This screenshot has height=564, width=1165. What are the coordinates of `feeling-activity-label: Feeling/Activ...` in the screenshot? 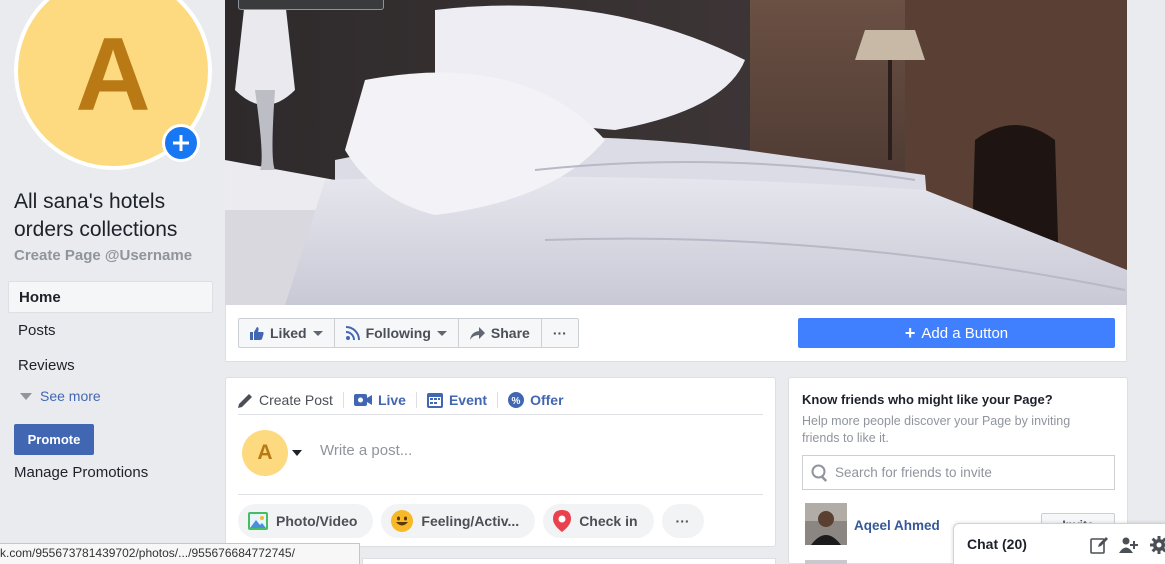 It's located at (470, 521).